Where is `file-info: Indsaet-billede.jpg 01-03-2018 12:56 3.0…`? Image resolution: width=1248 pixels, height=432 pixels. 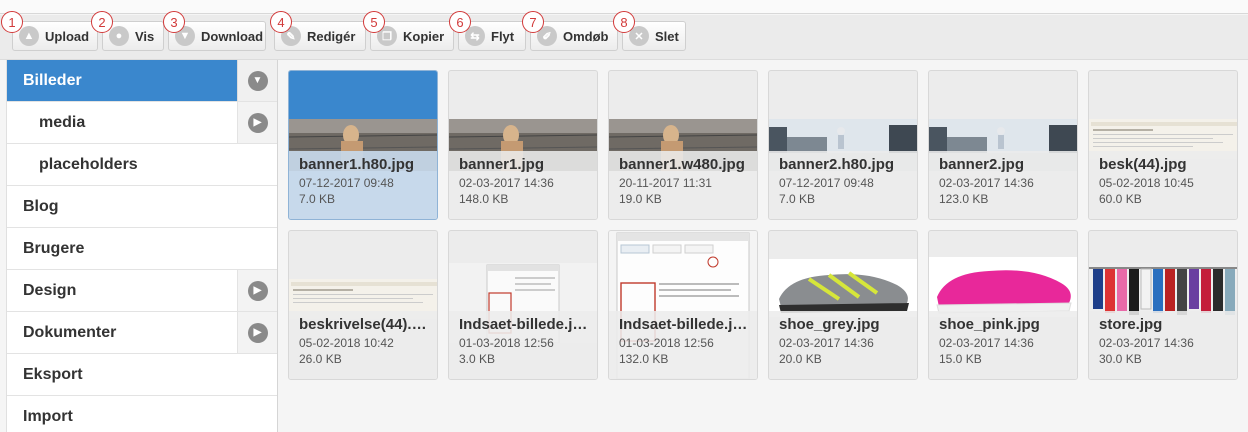
file-info: Indsaet-billede.jpg 01-03-2018 12:56 3.0… is located at coordinates (523, 345).